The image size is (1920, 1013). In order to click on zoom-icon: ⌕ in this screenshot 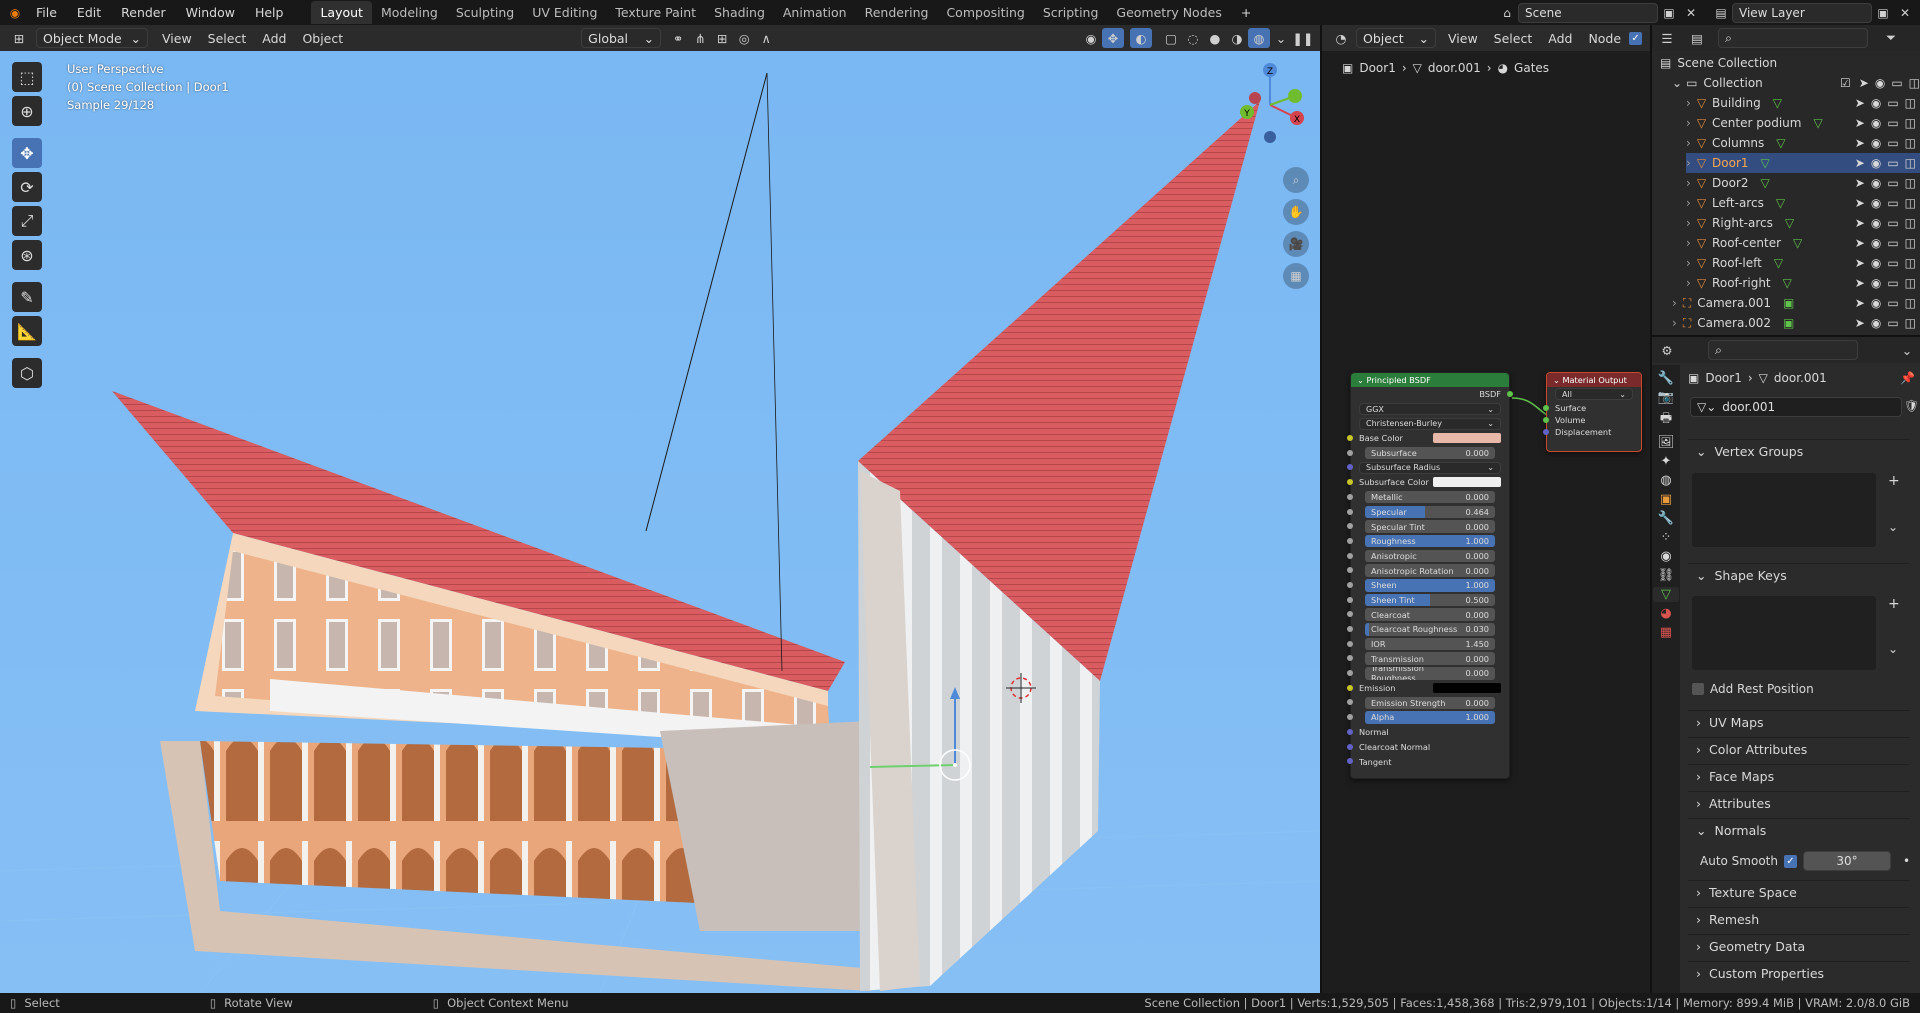, I will do `click(1296, 180)`.